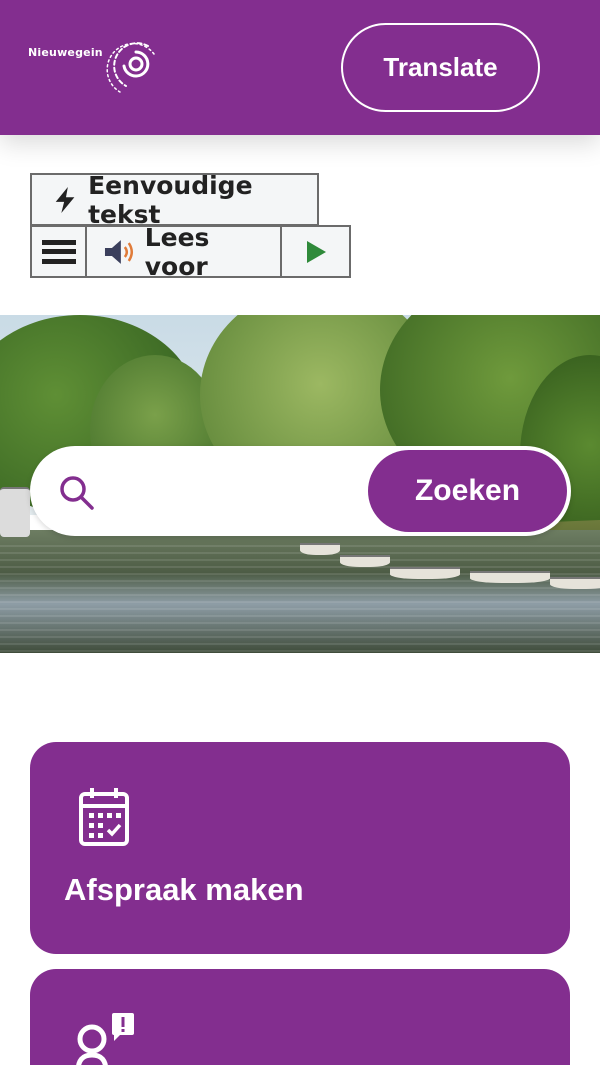  What do you see at coordinates (77, 493) in the screenshot?
I see `search-icon` at bounding box center [77, 493].